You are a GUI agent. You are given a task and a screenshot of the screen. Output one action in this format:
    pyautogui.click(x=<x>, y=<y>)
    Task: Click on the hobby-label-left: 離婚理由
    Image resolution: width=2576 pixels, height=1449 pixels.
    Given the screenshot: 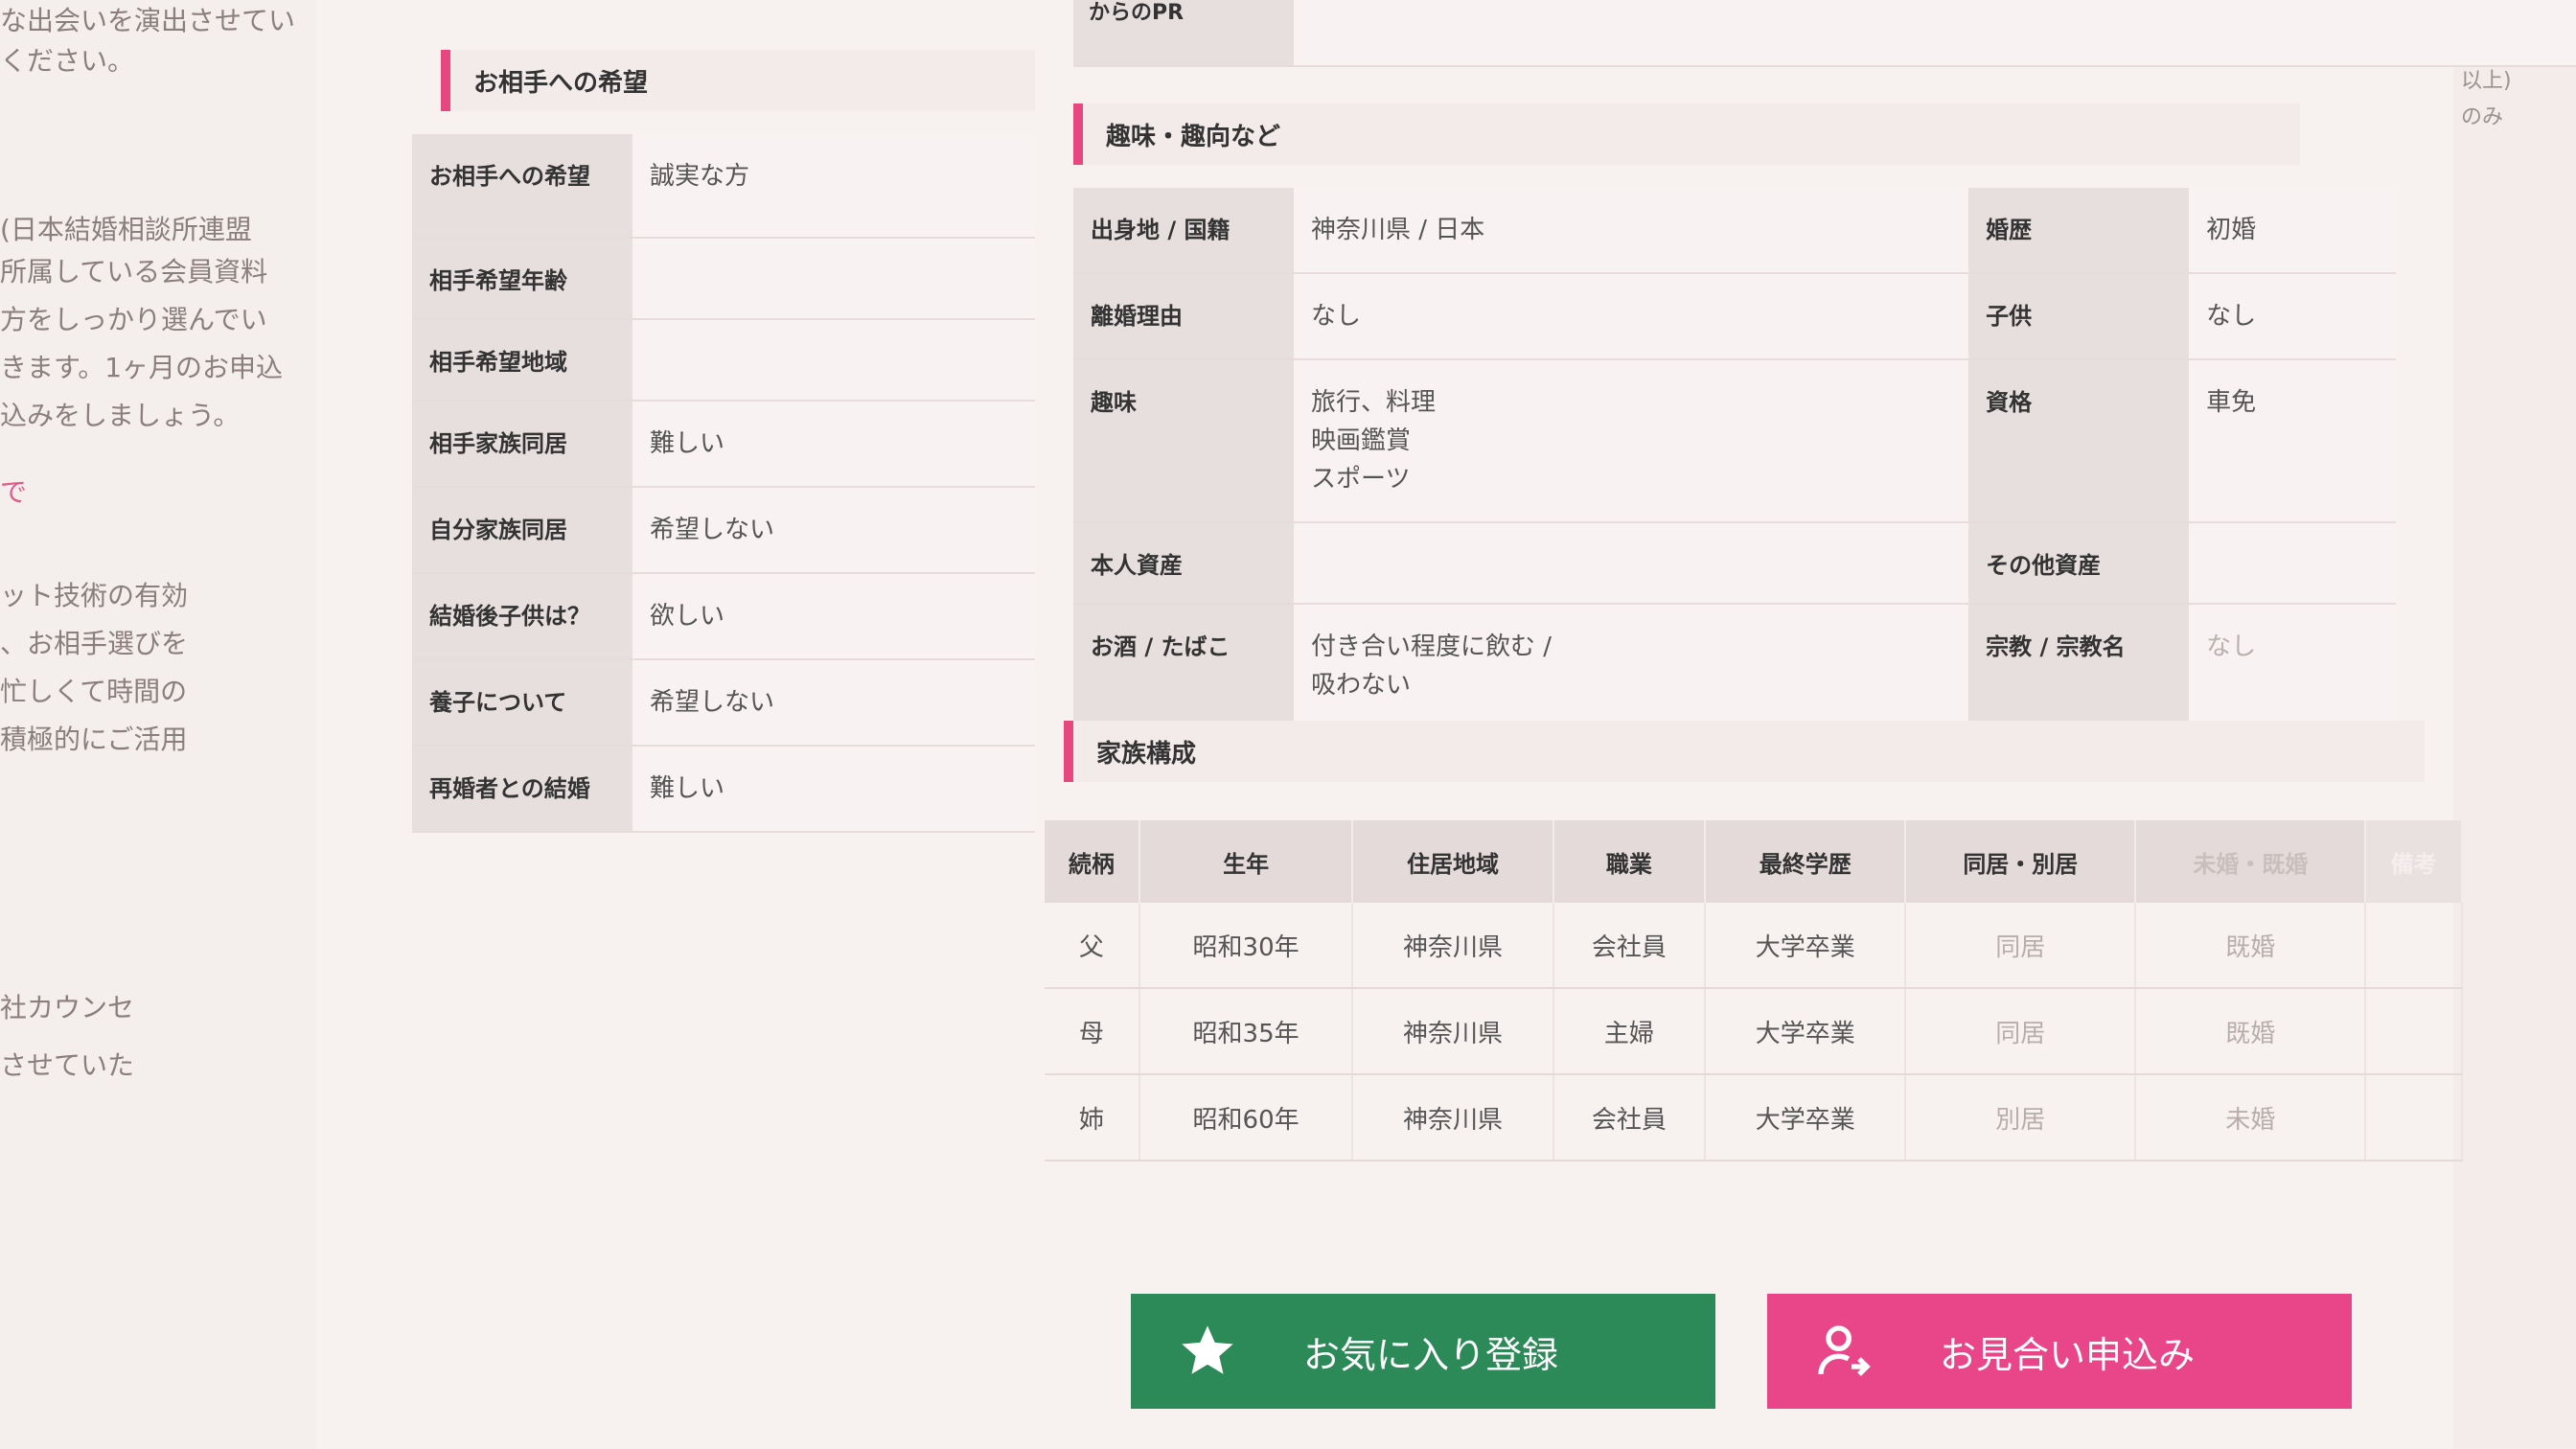 What is the action you would take?
    pyautogui.click(x=1183, y=316)
    